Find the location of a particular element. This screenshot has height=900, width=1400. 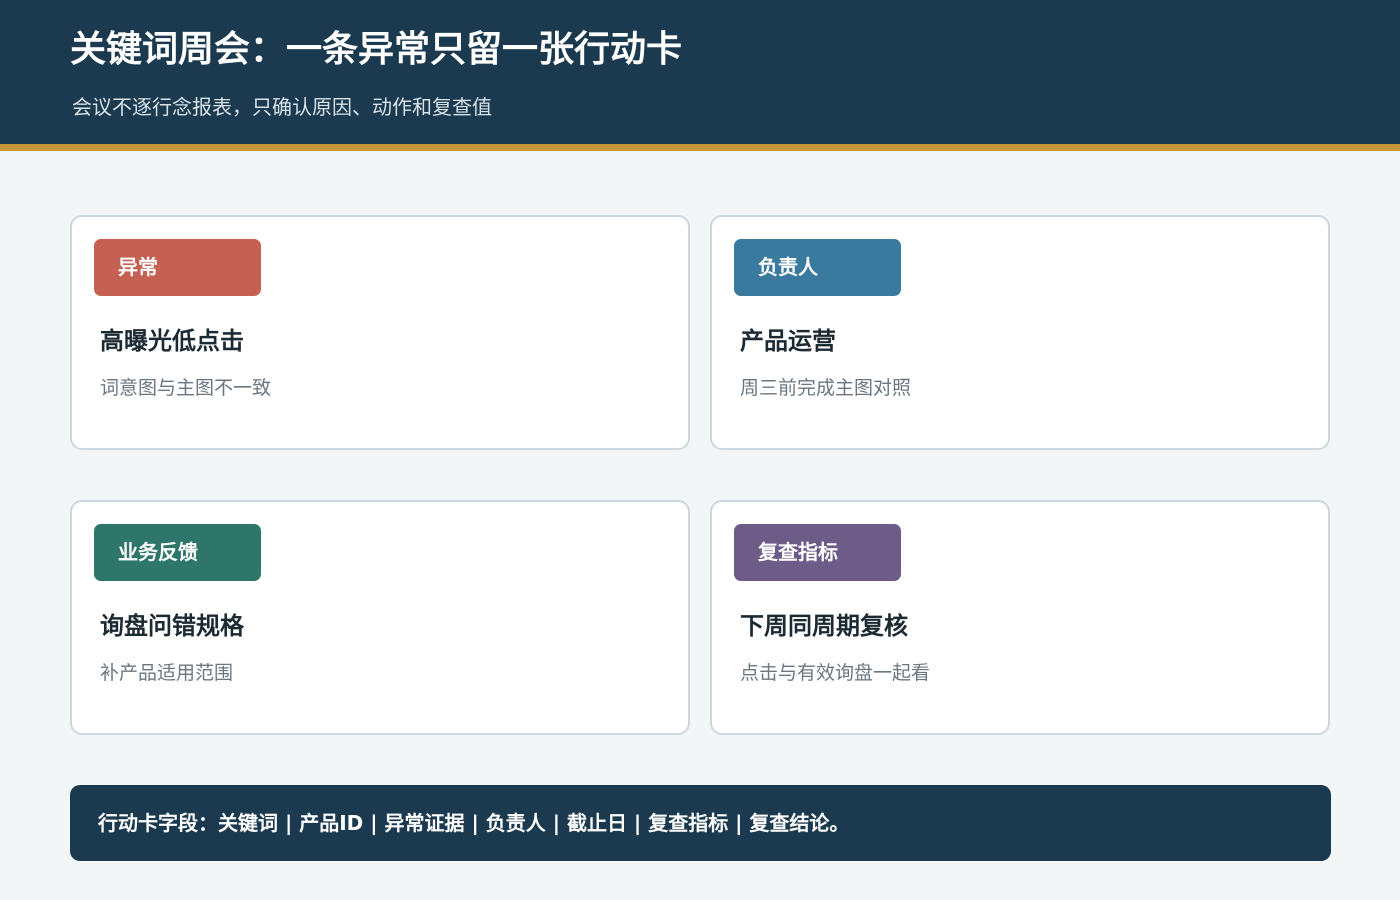

card-desc: 周三前完成主图对照 is located at coordinates (826, 388).